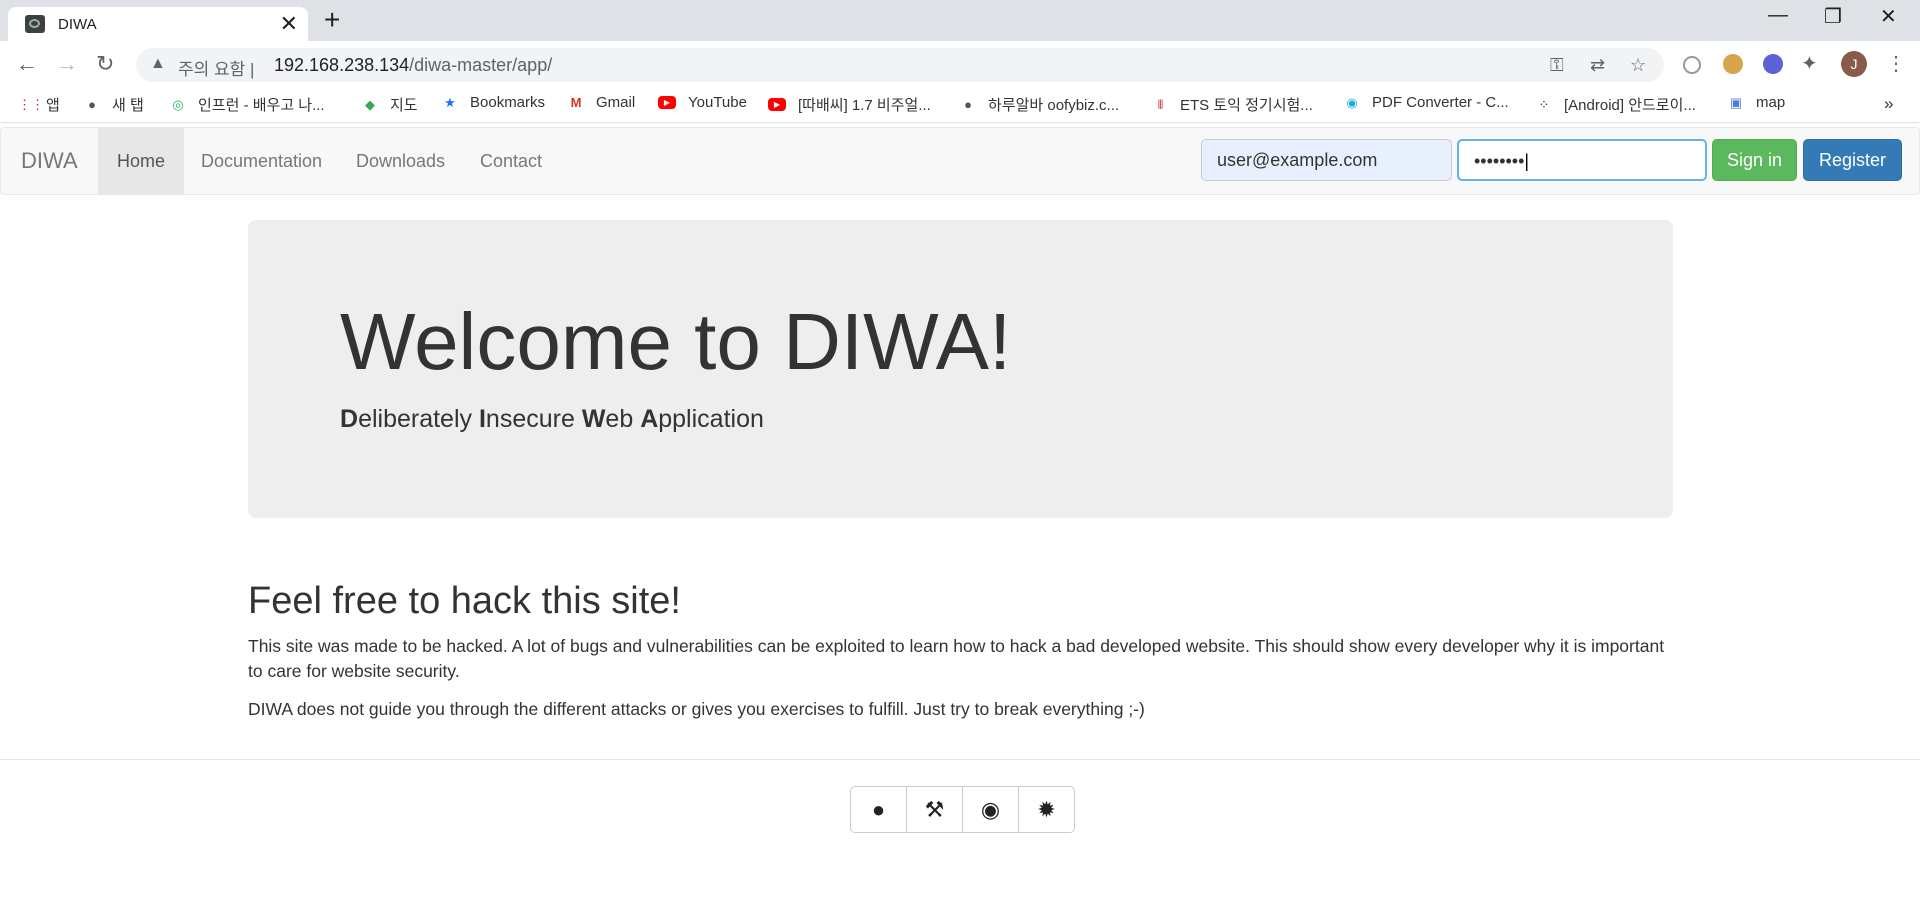 This screenshot has height=897, width=1920. What do you see at coordinates (332, 20) in the screenshot?
I see `new-tab-button: +` at bounding box center [332, 20].